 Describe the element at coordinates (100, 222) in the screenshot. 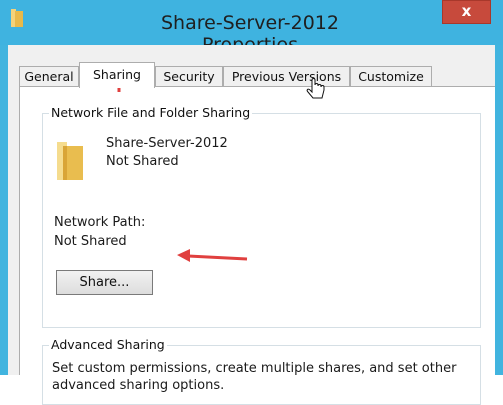

I see `network-path-label: Network Path:` at that location.